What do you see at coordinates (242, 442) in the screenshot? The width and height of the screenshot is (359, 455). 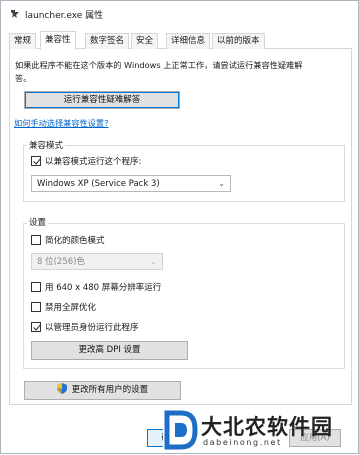 I see `watermark-url: dabeinong.net` at bounding box center [242, 442].